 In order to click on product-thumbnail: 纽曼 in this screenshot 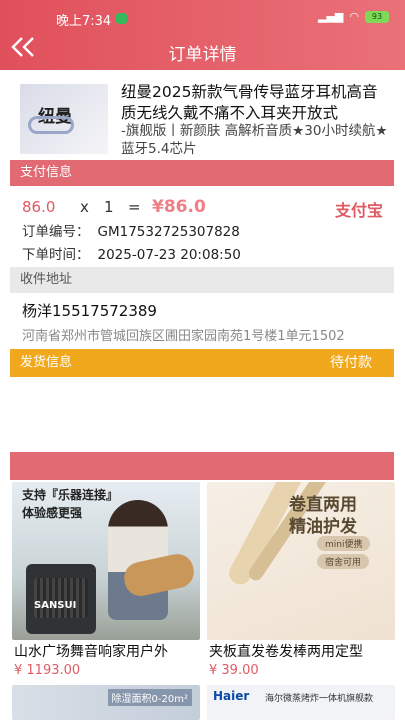, I will do `click(64, 119)`.